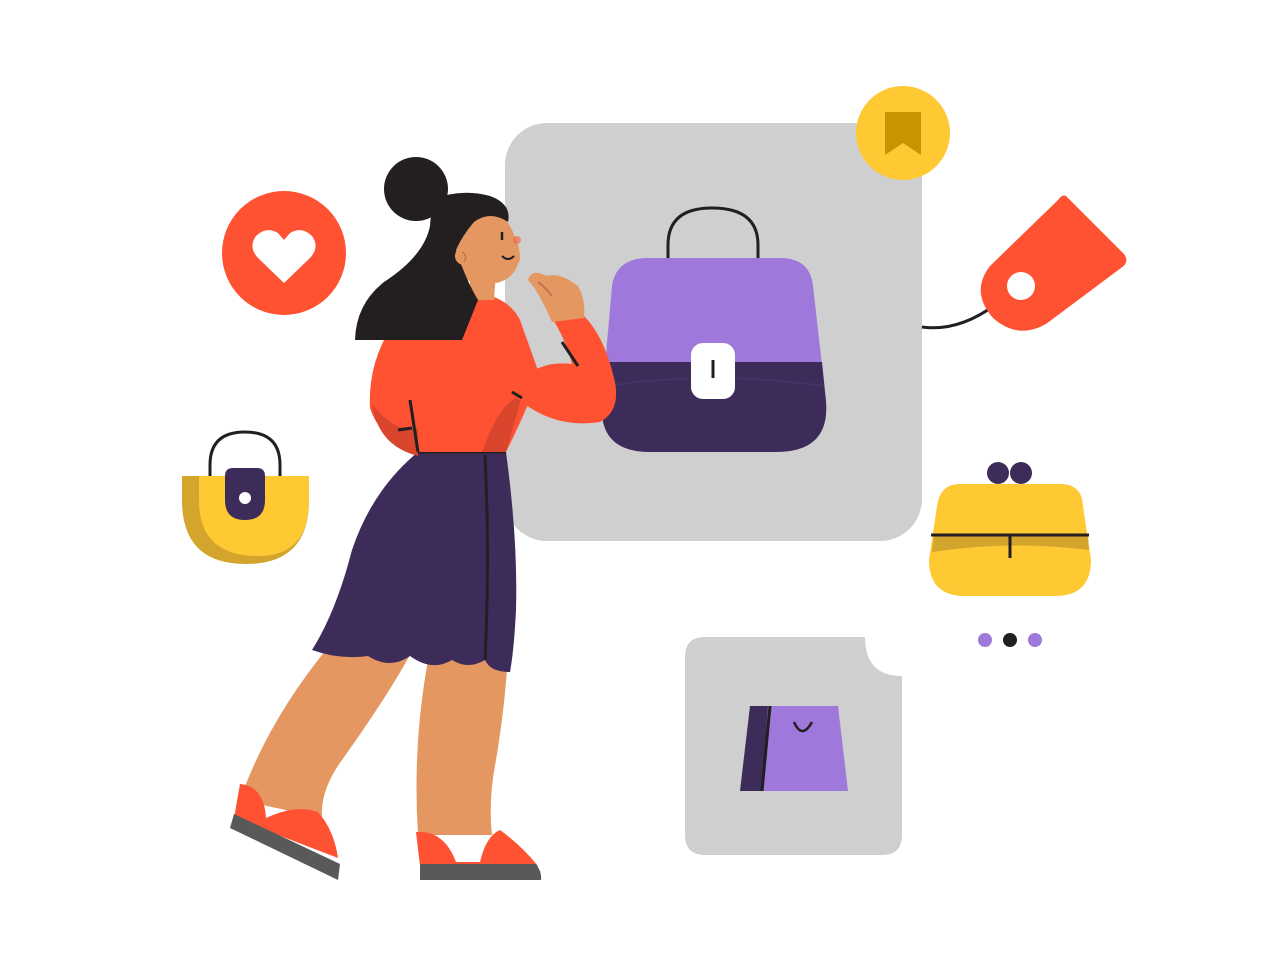 Image resolution: width=1280 pixels, height=960 pixels. I want to click on woman-front-shoe-sole, so click(481, 872).